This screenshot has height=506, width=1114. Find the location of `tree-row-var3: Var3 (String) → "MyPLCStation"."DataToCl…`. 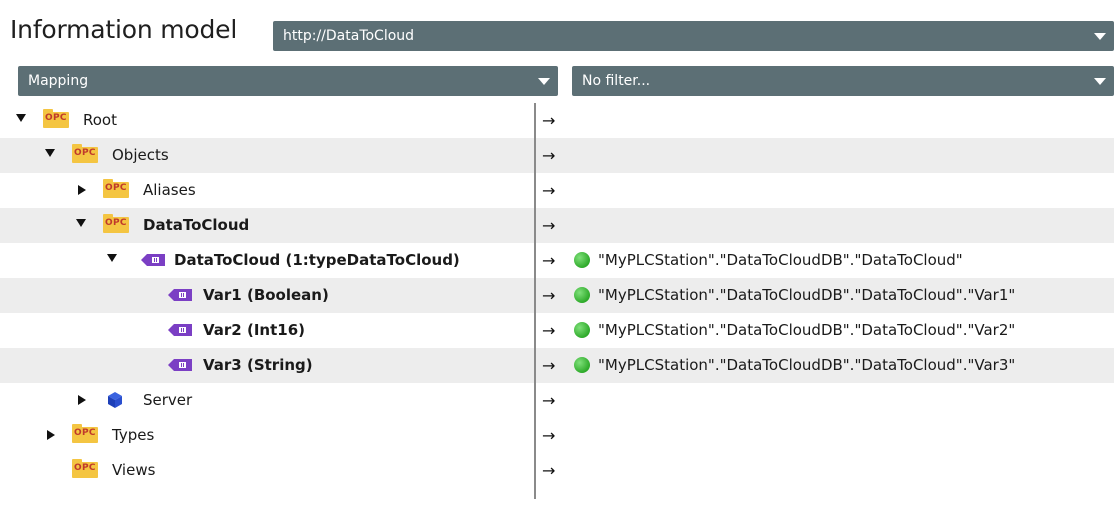

tree-row-var3: Var3 (String) → "MyPLCStation"."DataToCl… is located at coordinates (557, 365).